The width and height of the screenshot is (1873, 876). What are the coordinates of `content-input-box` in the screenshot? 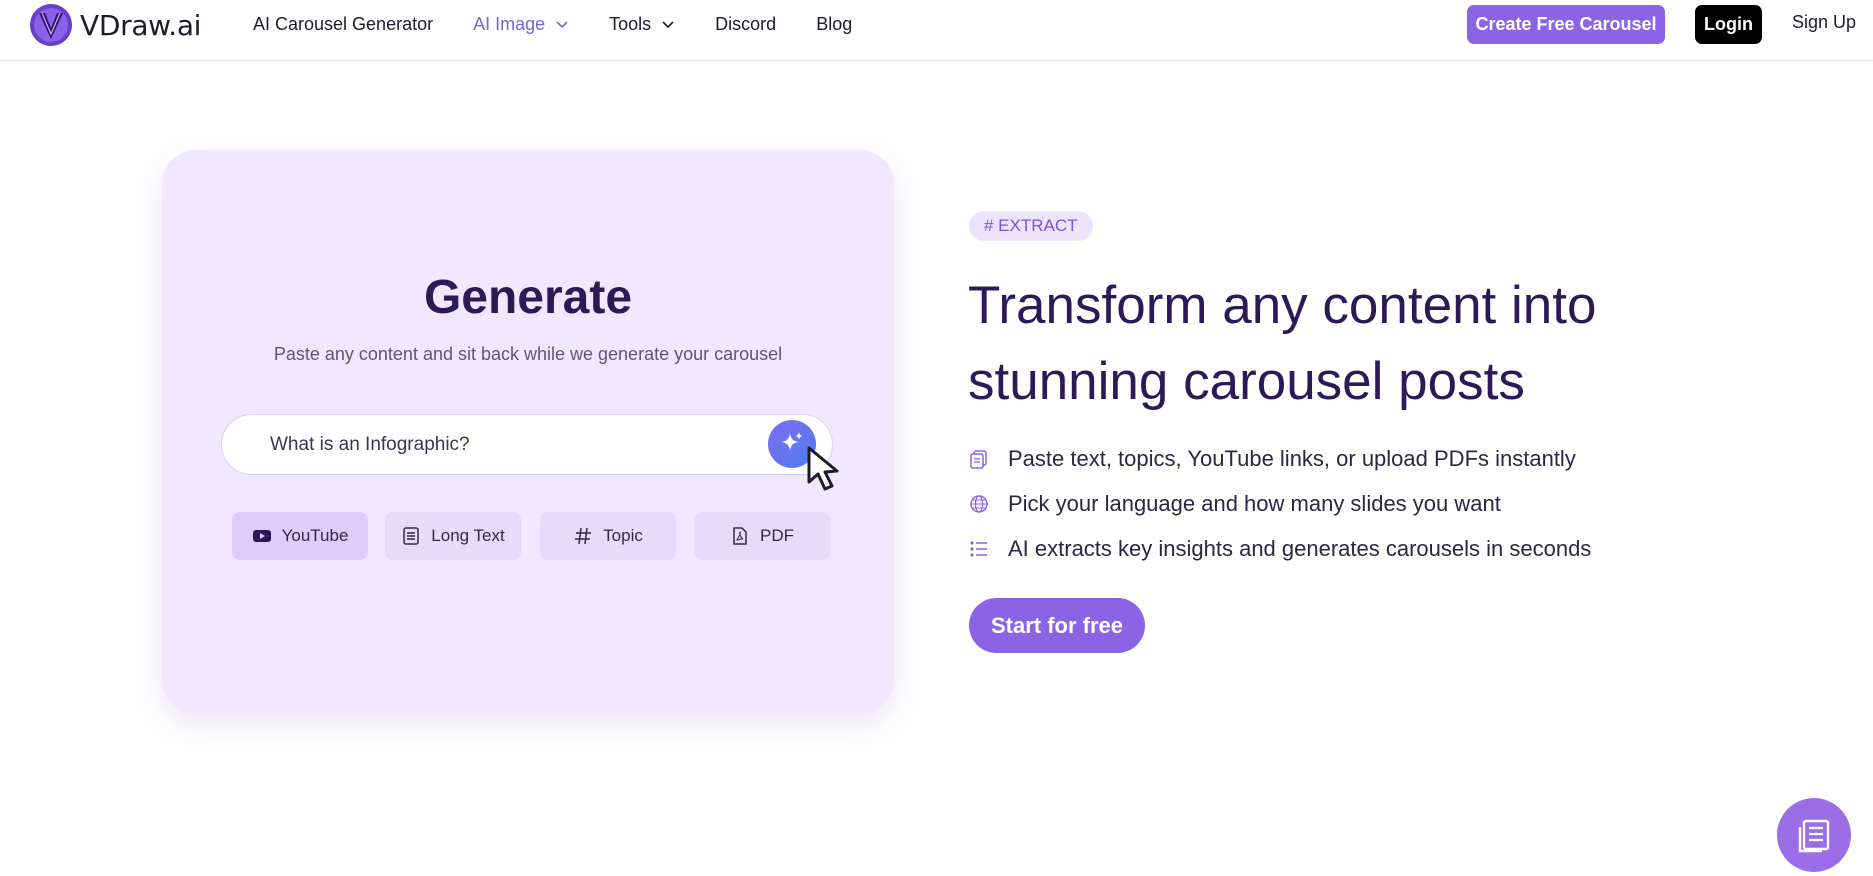 It's located at (527, 444).